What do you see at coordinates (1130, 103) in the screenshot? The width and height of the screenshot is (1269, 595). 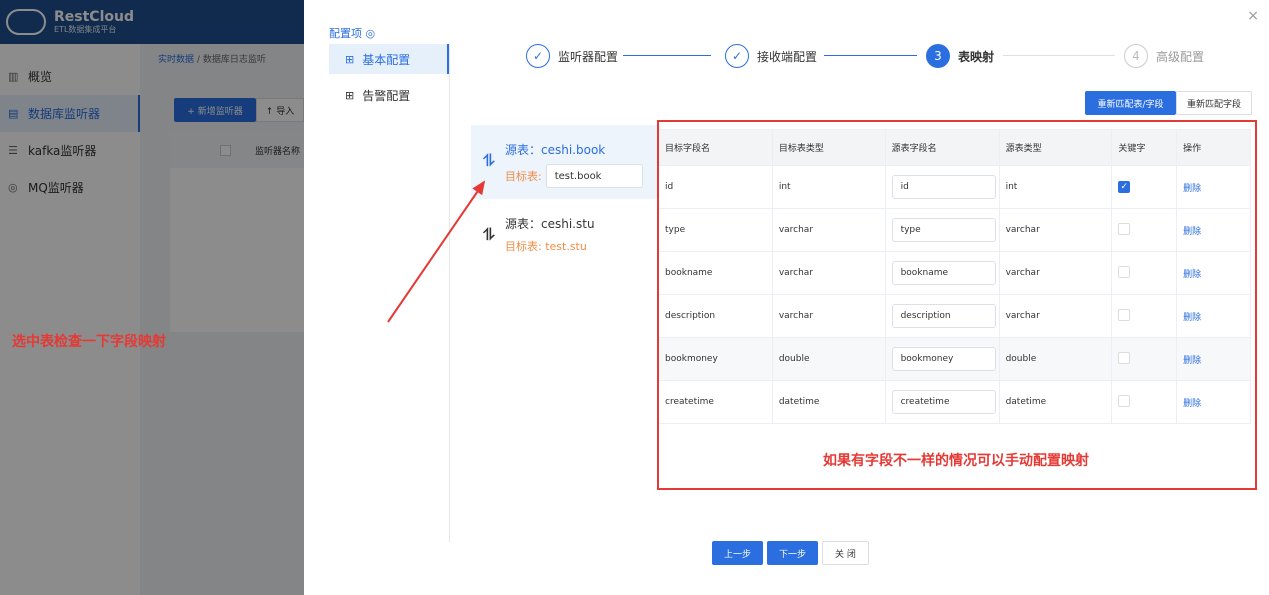 I see `rematch-table-button: 重新匹配表/字段` at bounding box center [1130, 103].